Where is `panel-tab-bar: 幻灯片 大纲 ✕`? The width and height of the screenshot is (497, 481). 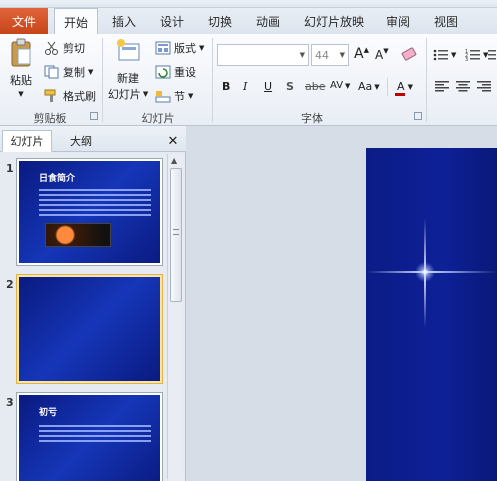 panel-tab-bar: 幻灯片 大纲 ✕ is located at coordinates (93, 139).